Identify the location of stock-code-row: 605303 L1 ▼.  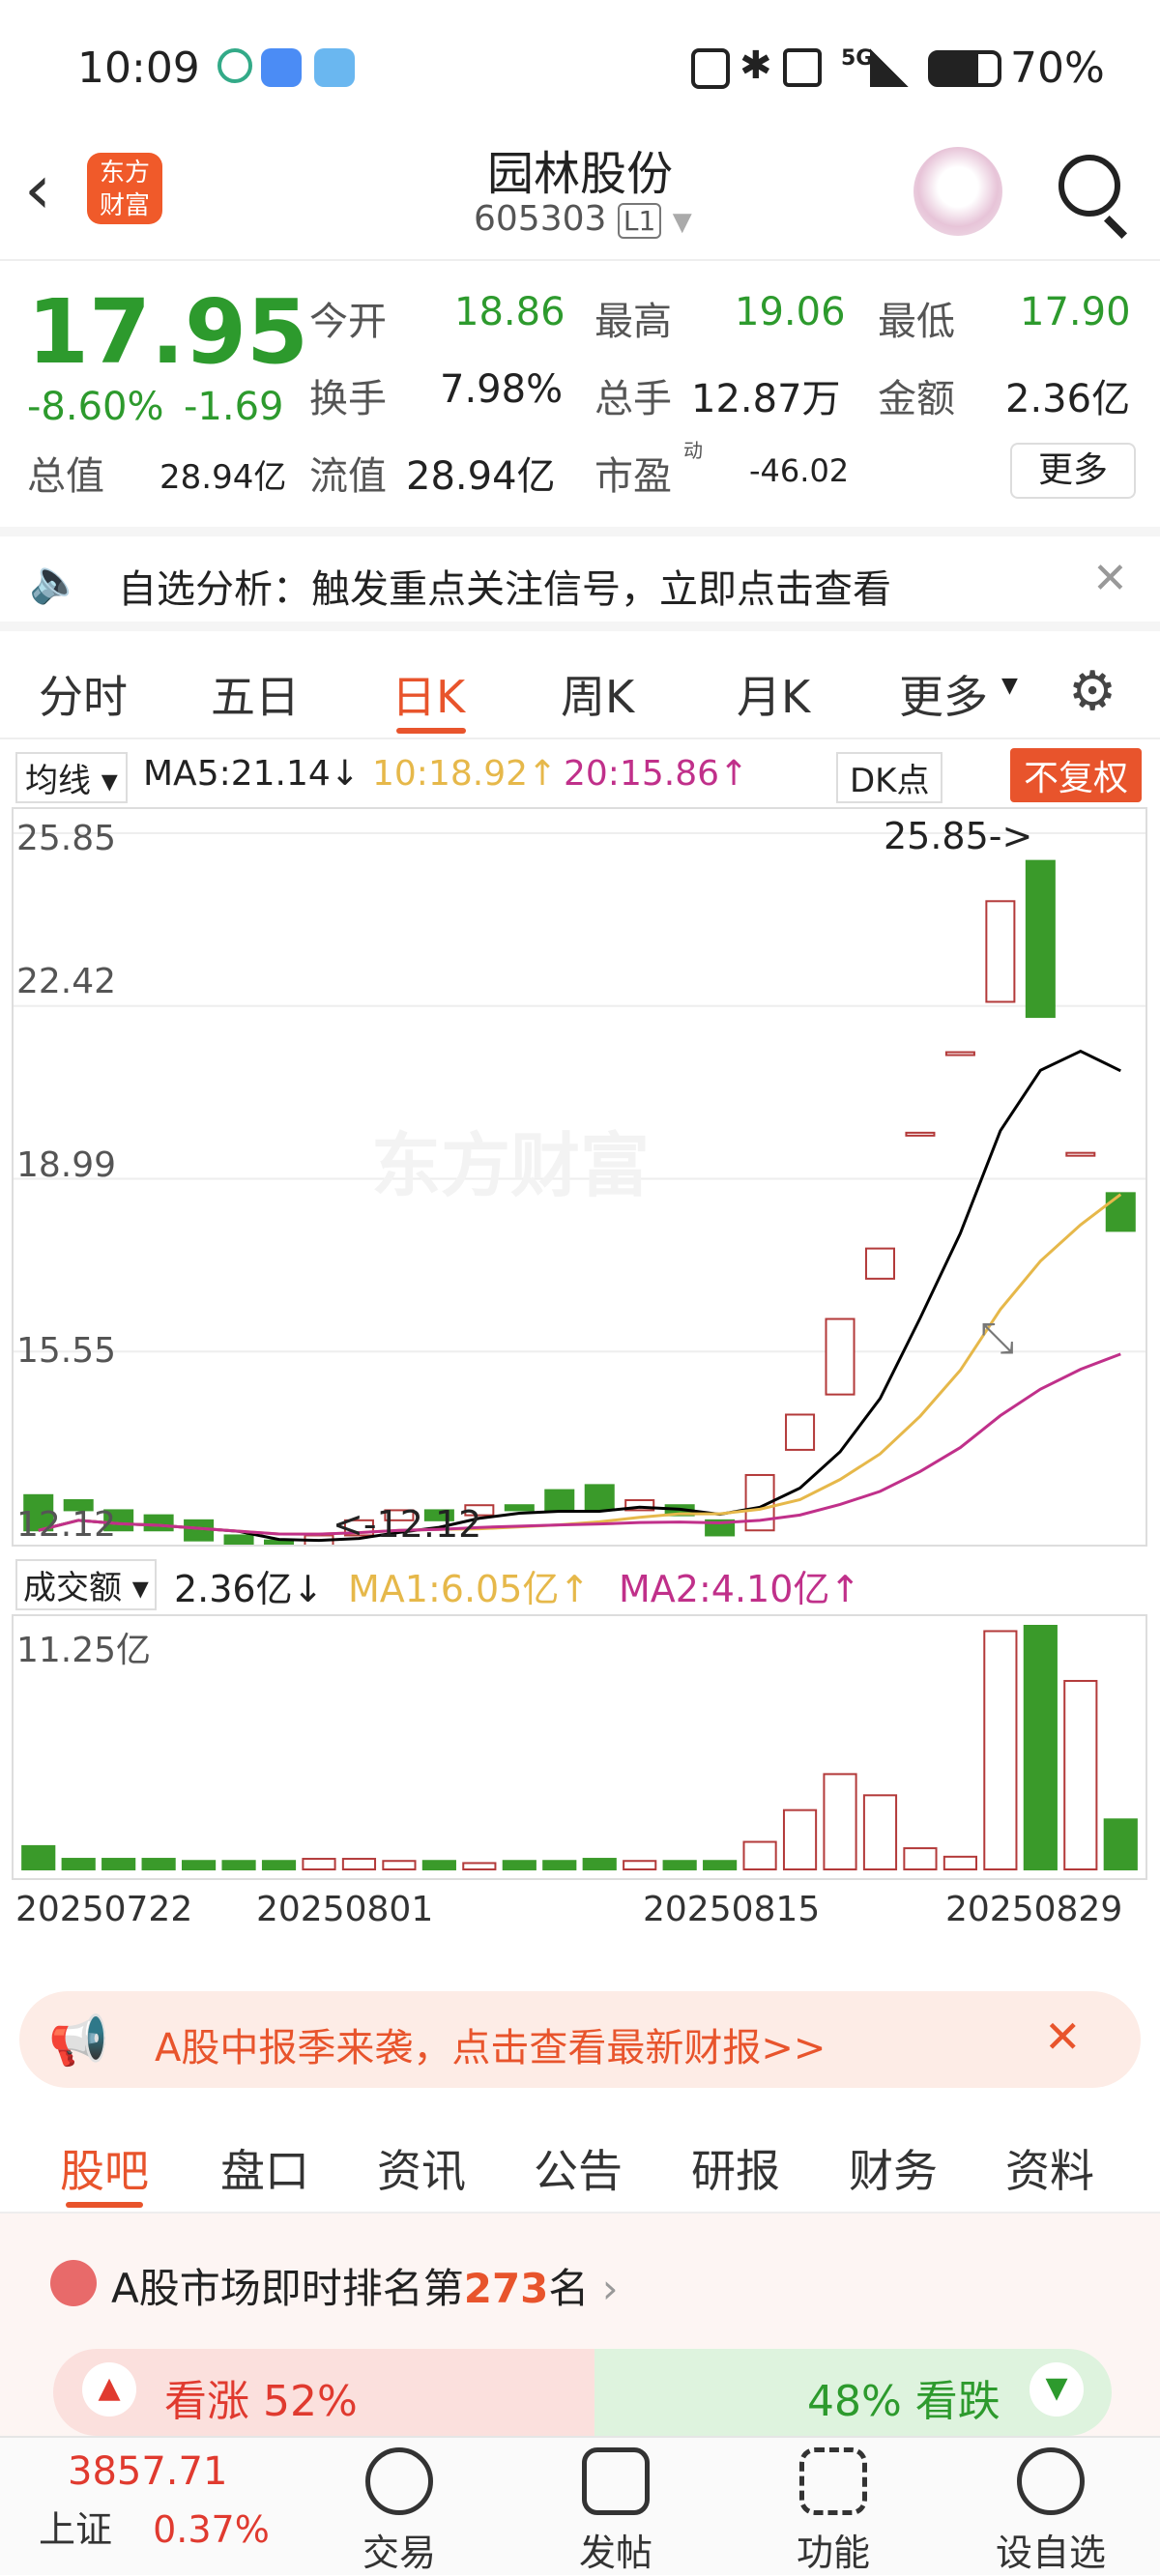
(583, 219).